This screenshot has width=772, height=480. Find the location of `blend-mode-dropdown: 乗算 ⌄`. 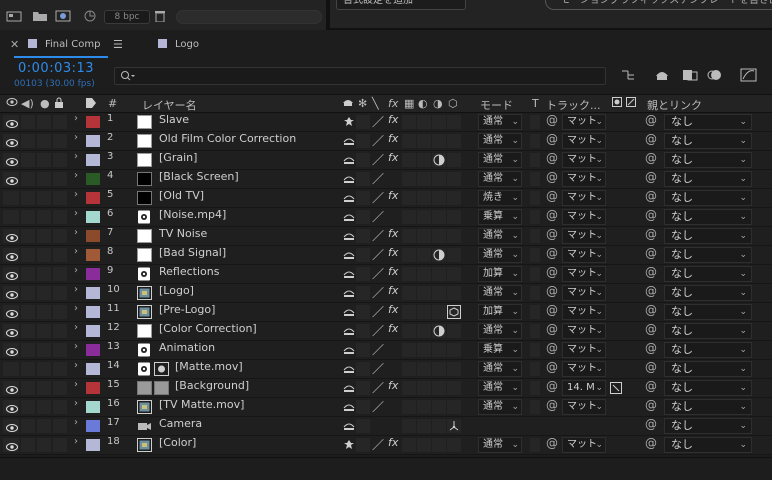

blend-mode-dropdown: 乗算 ⌄ is located at coordinates (500, 350).